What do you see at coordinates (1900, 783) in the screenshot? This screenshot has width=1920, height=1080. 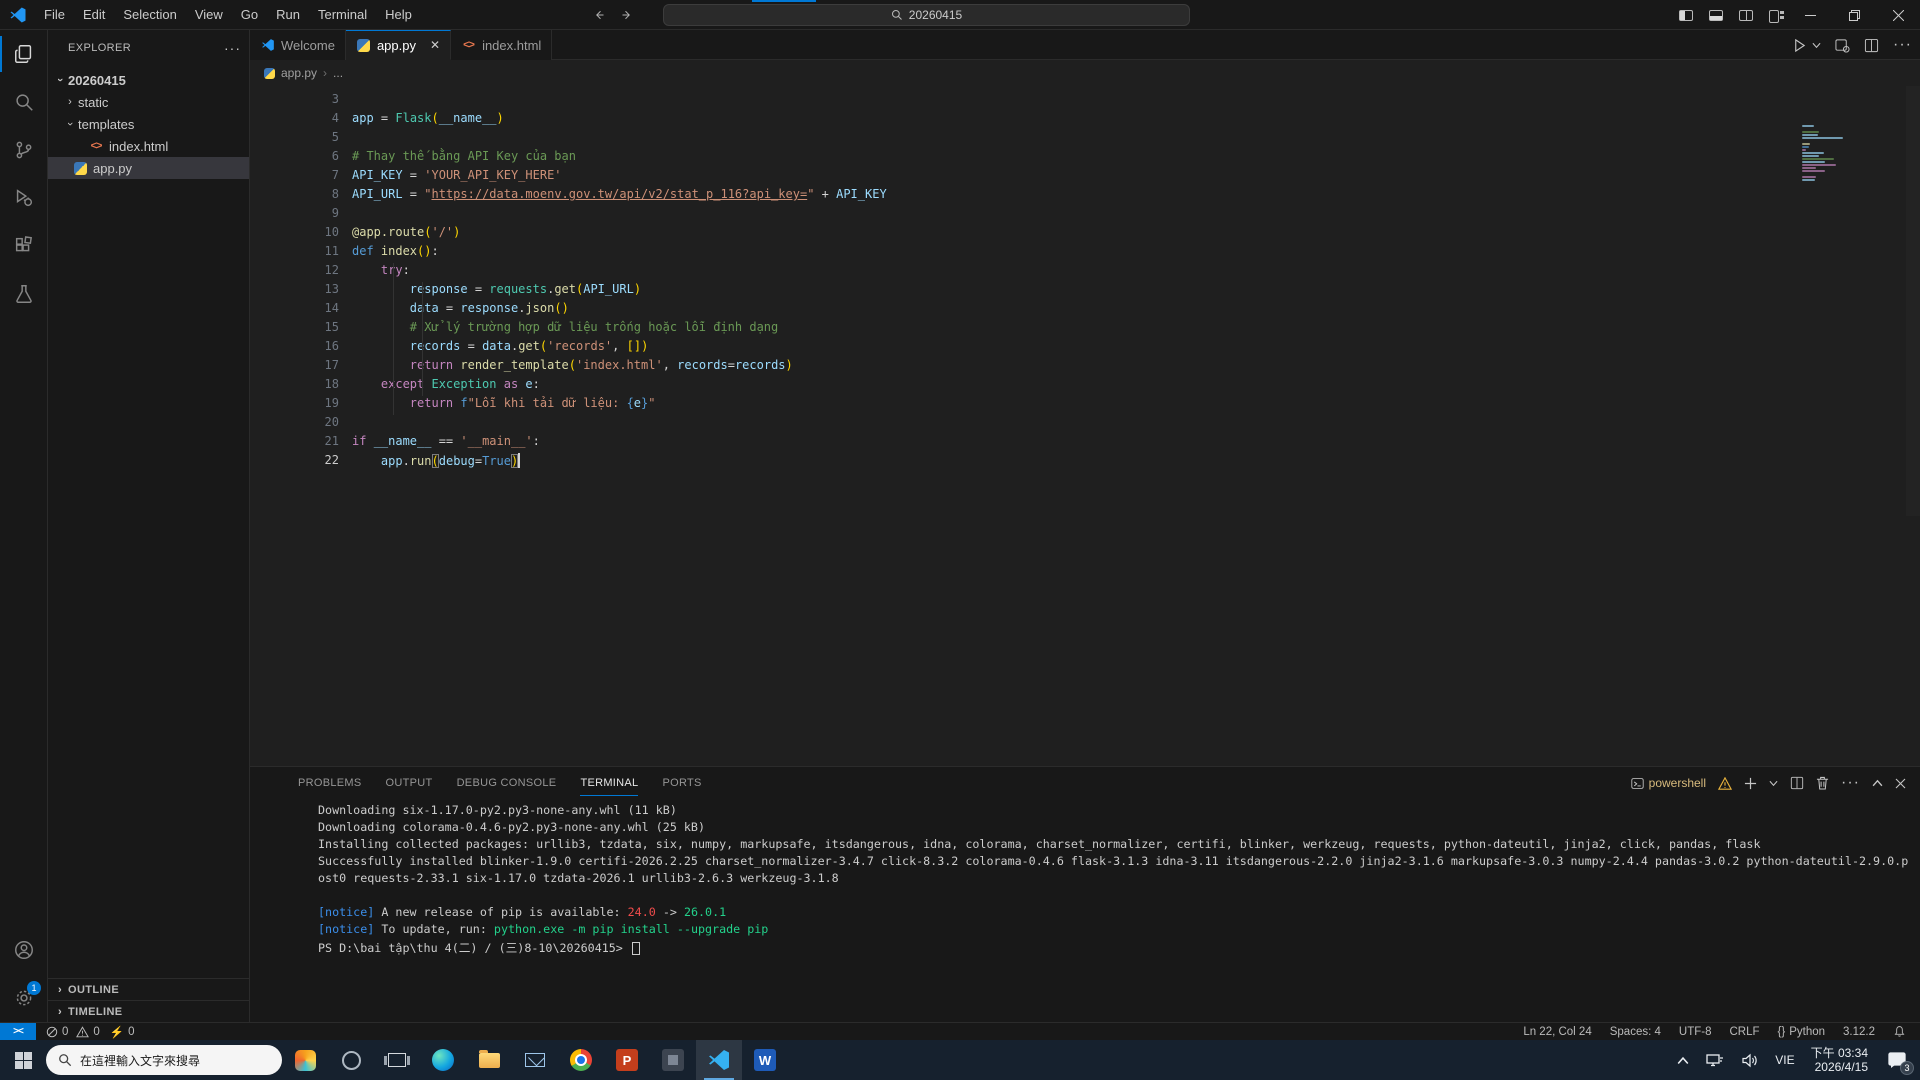 I see `close-panel-icon` at bounding box center [1900, 783].